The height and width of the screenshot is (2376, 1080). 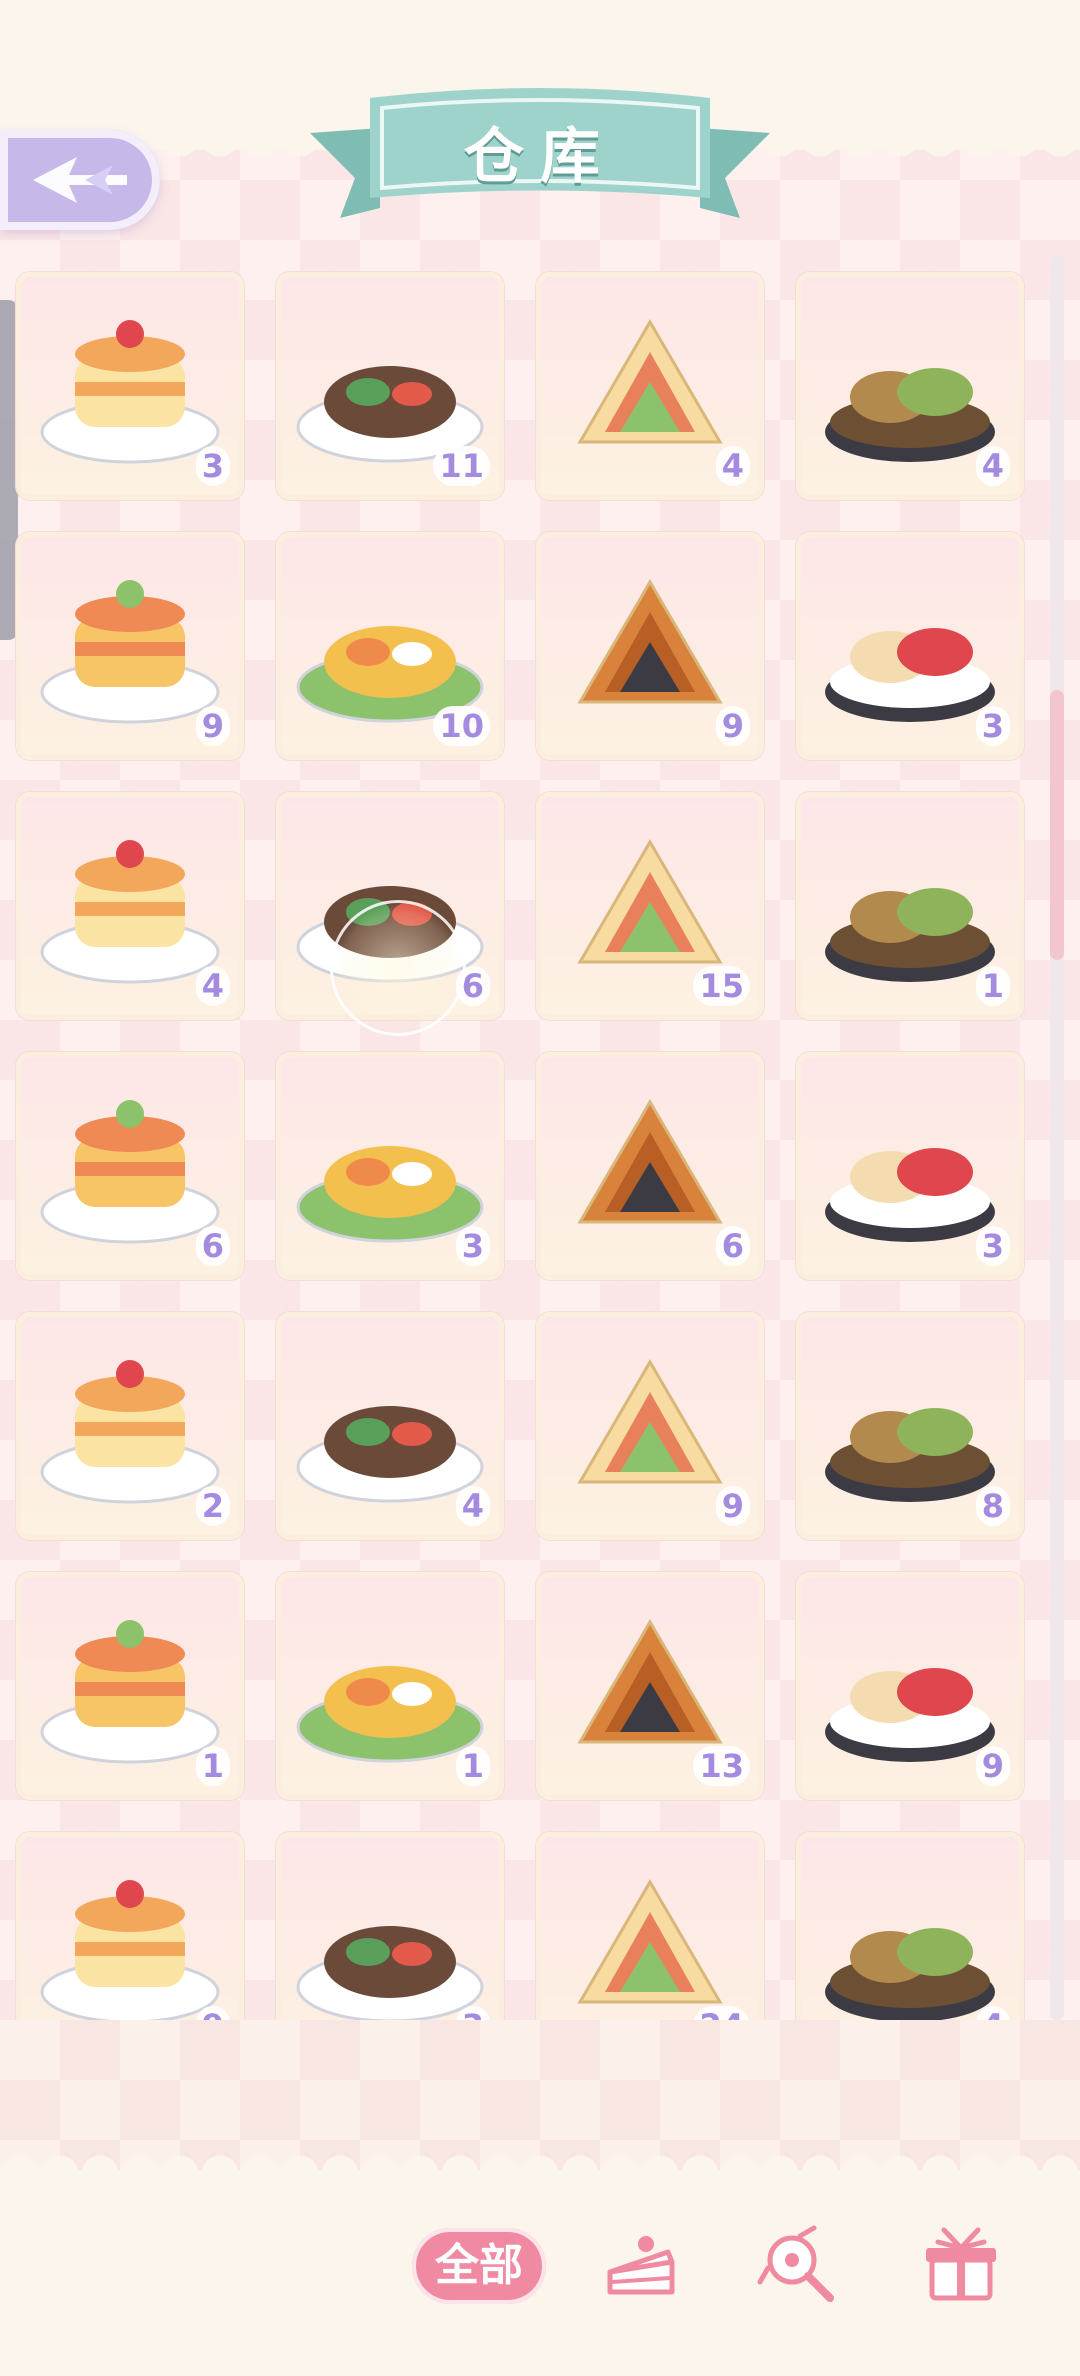 What do you see at coordinates (1057, 1138) in the screenshot?
I see `scrollbar-track` at bounding box center [1057, 1138].